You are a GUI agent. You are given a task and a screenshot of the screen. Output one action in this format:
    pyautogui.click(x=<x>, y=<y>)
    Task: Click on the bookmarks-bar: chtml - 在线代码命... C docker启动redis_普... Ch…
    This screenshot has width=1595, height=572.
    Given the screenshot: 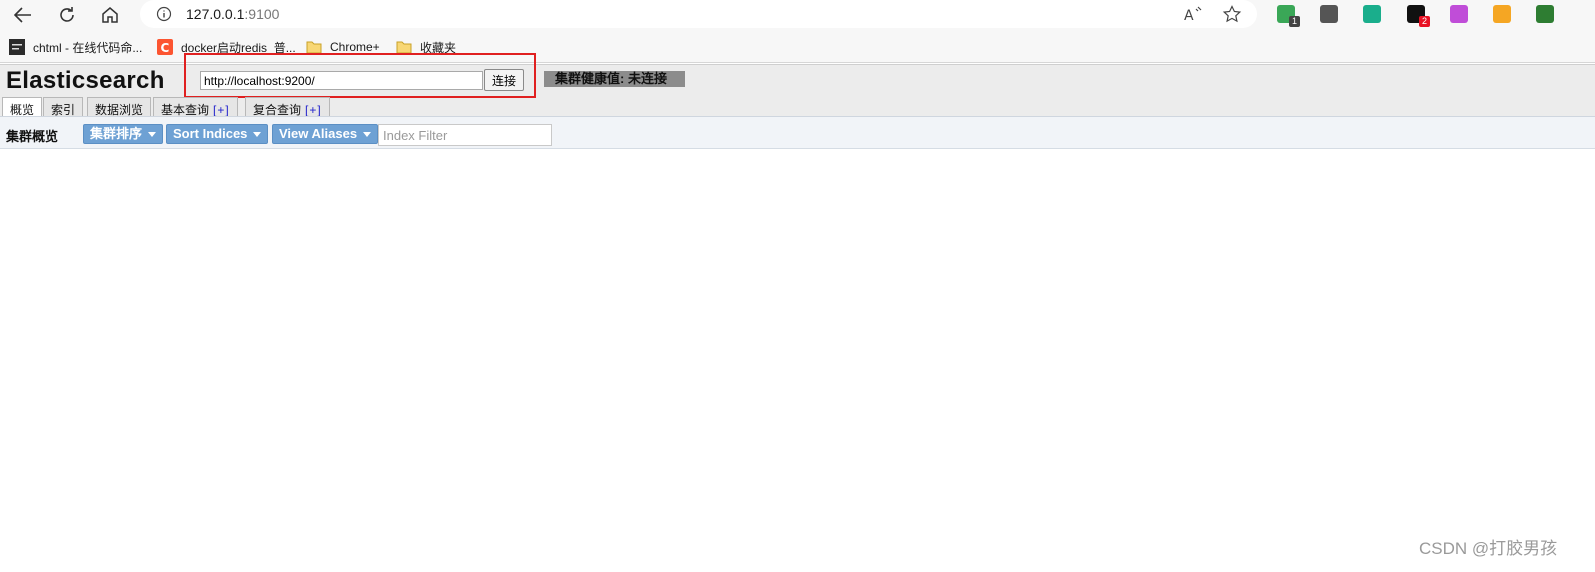 What is the action you would take?
    pyautogui.click(x=797, y=46)
    